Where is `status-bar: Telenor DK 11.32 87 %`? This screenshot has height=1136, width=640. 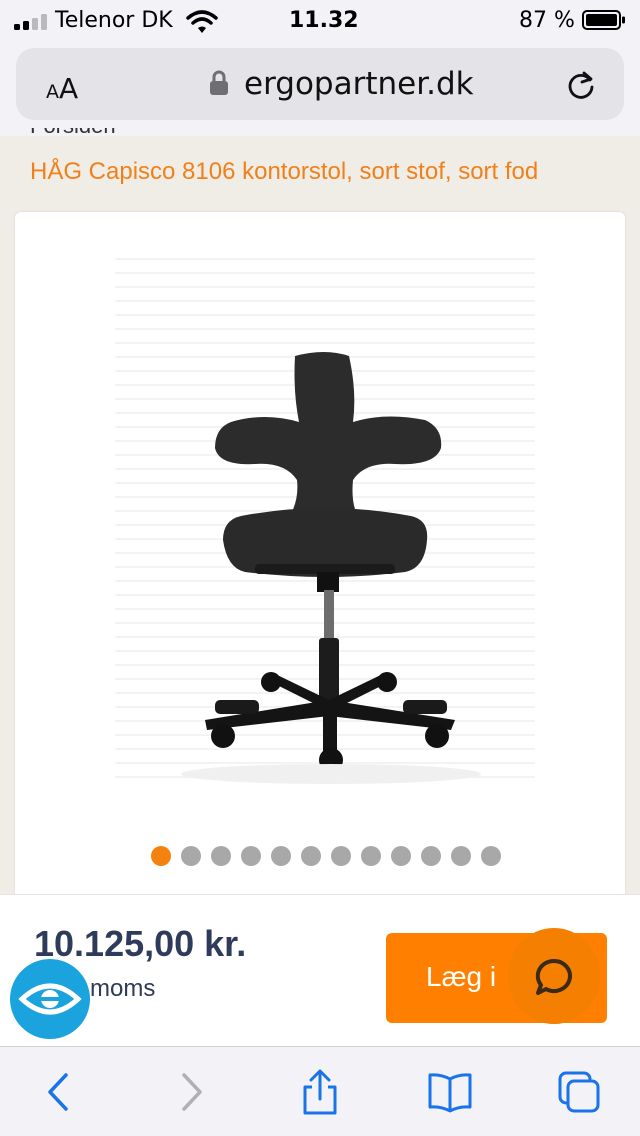
status-bar: Telenor DK 11.32 87 % is located at coordinates (320, 21).